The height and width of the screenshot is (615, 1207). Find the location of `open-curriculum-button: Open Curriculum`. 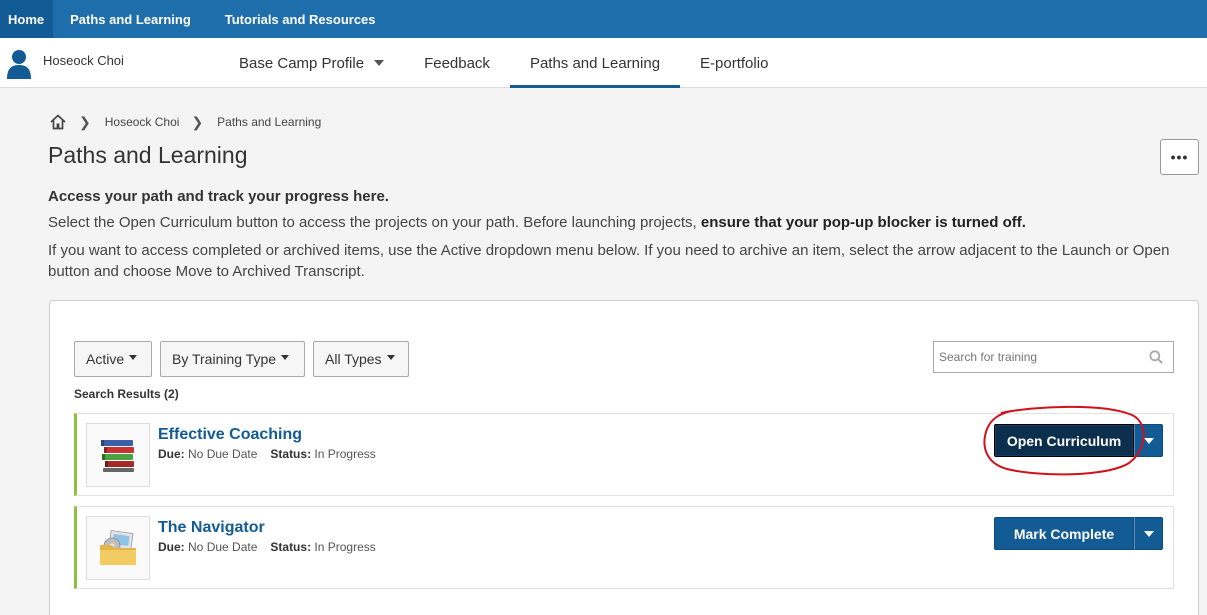

open-curriculum-button: Open Curriculum is located at coordinates (1064, 440).